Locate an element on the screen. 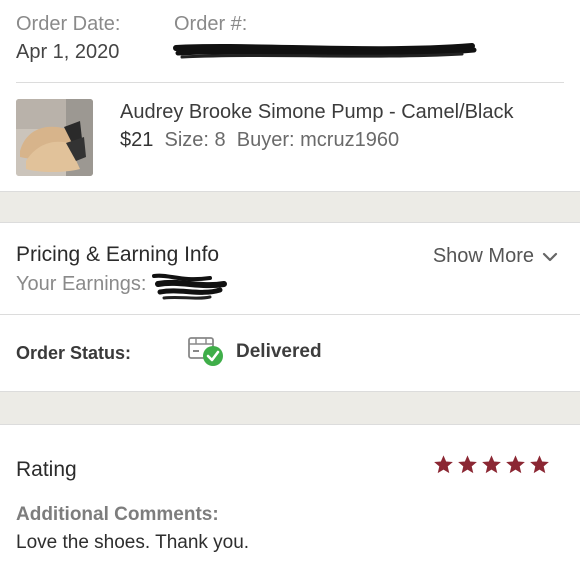  section-separator is located at coordinates (290, 207).